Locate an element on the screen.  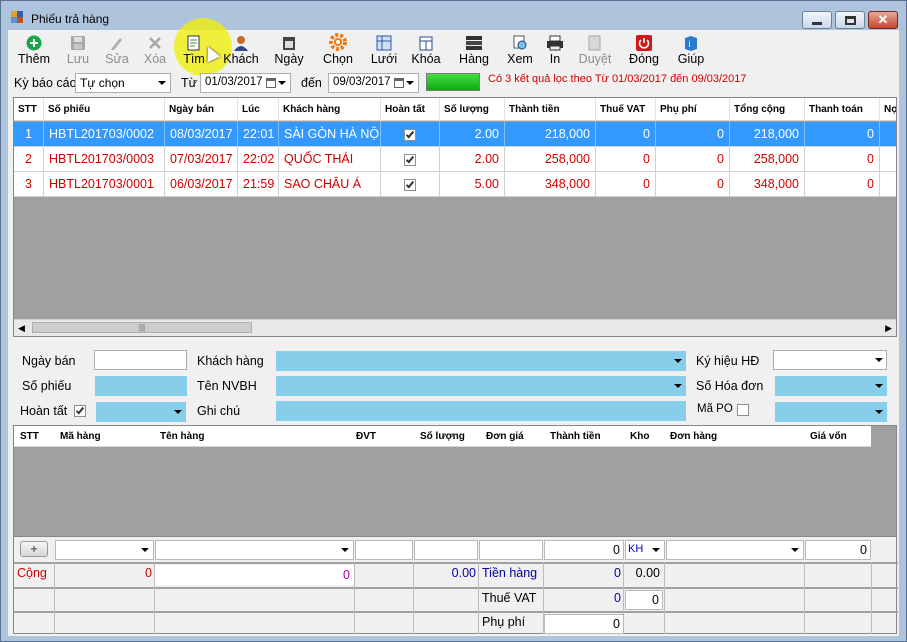
add-button: Thêm is located at coordinates (34, 50).